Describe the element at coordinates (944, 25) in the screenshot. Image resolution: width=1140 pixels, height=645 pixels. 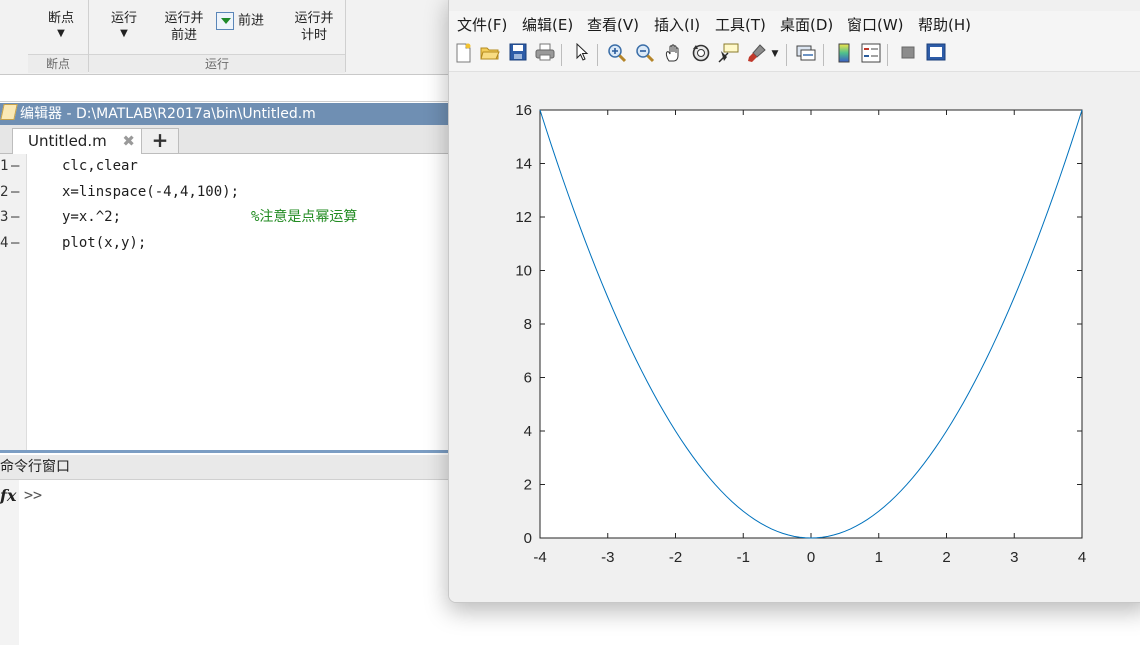
I see `menu-help: 帮助(H)` at that location.